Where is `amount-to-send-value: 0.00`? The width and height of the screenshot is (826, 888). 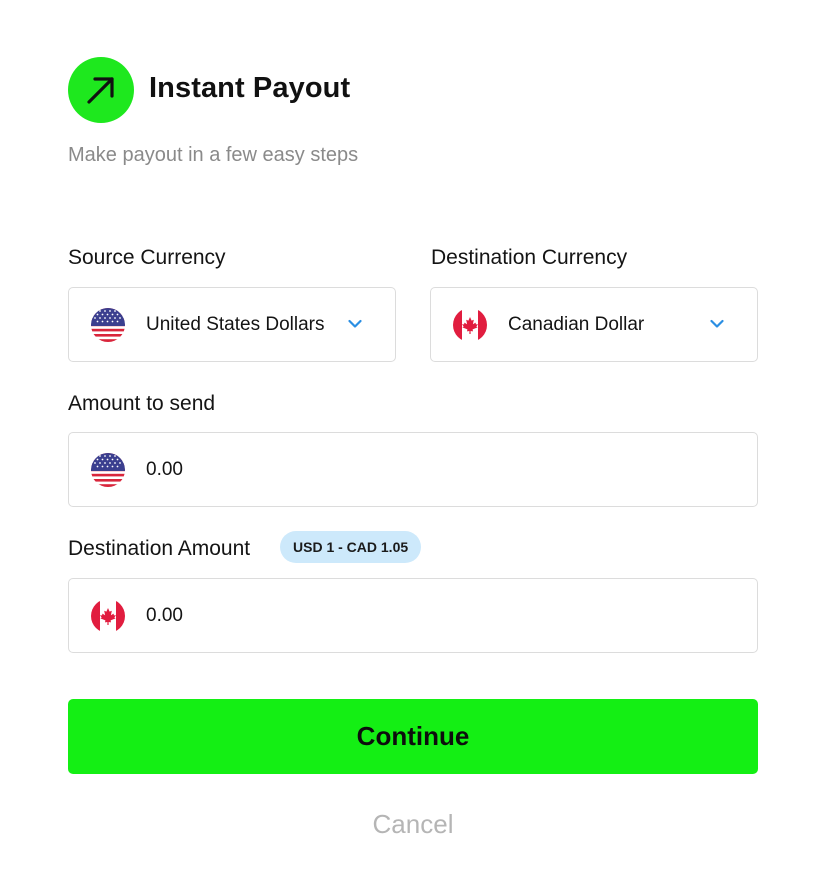 amount-to-send-value: 0.00 is located at coordinates (164, 469).